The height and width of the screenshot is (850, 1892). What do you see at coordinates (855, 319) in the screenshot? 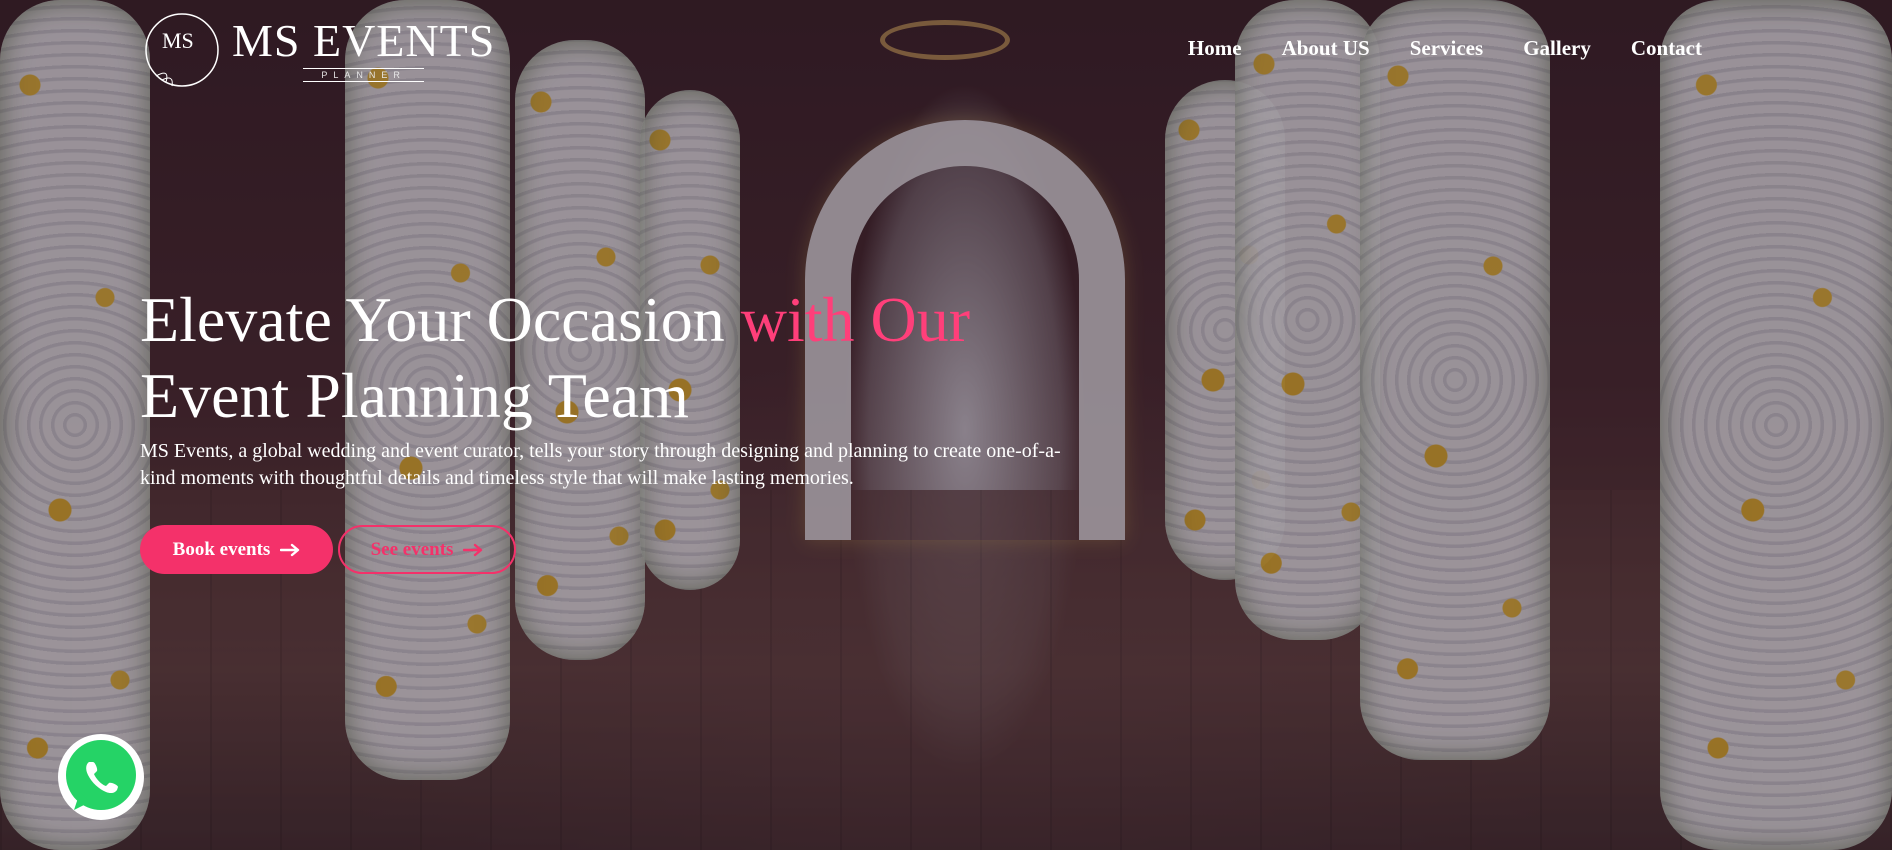
I see `headline-accent: with Our` at bounding box center [855, 319].